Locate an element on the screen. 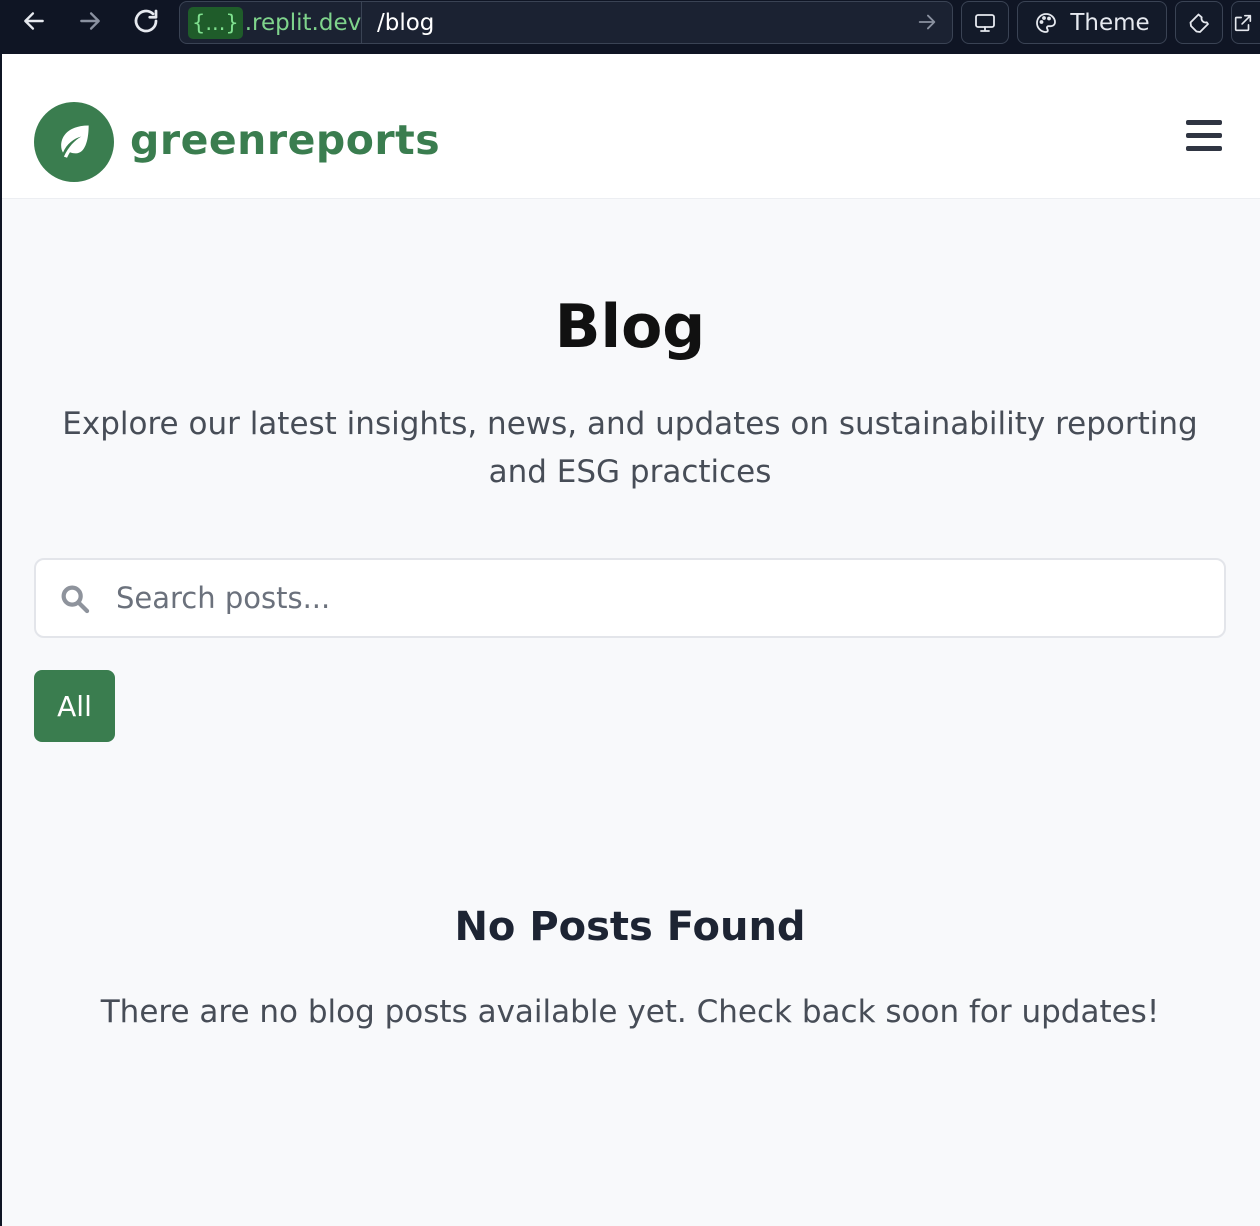  browser-toolbar: {...} .replit.dev /blog Theme is located at coordinates (630, 27).